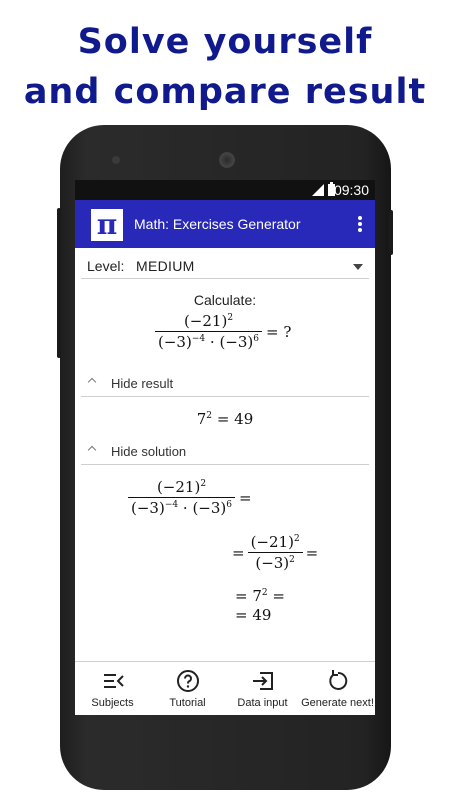 The image size is (450, 800). Describe the element at coordinates (230, 318) in the screenshot. I see `exercise-numerator-exponent: 2` at that location.